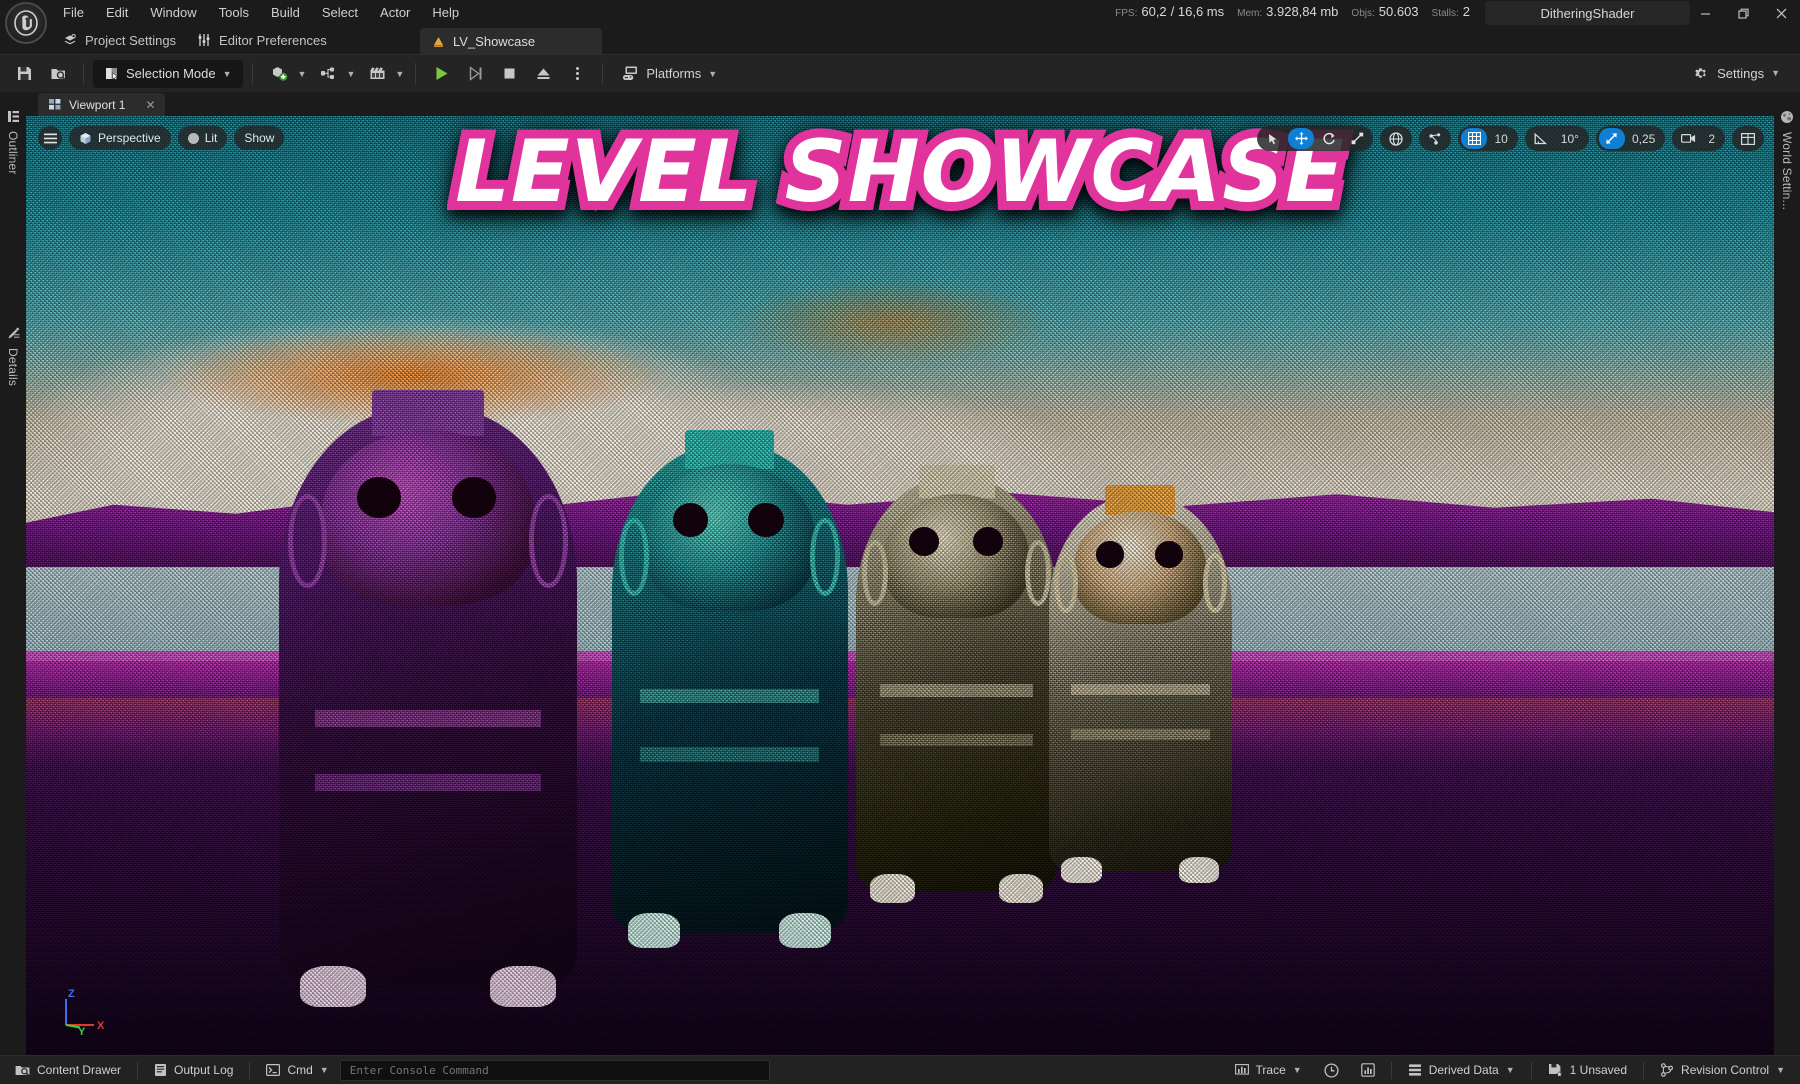 The width and height of the screenshot is (1800, 1084). I want to click on menu-build: Build, so click(285, 13).